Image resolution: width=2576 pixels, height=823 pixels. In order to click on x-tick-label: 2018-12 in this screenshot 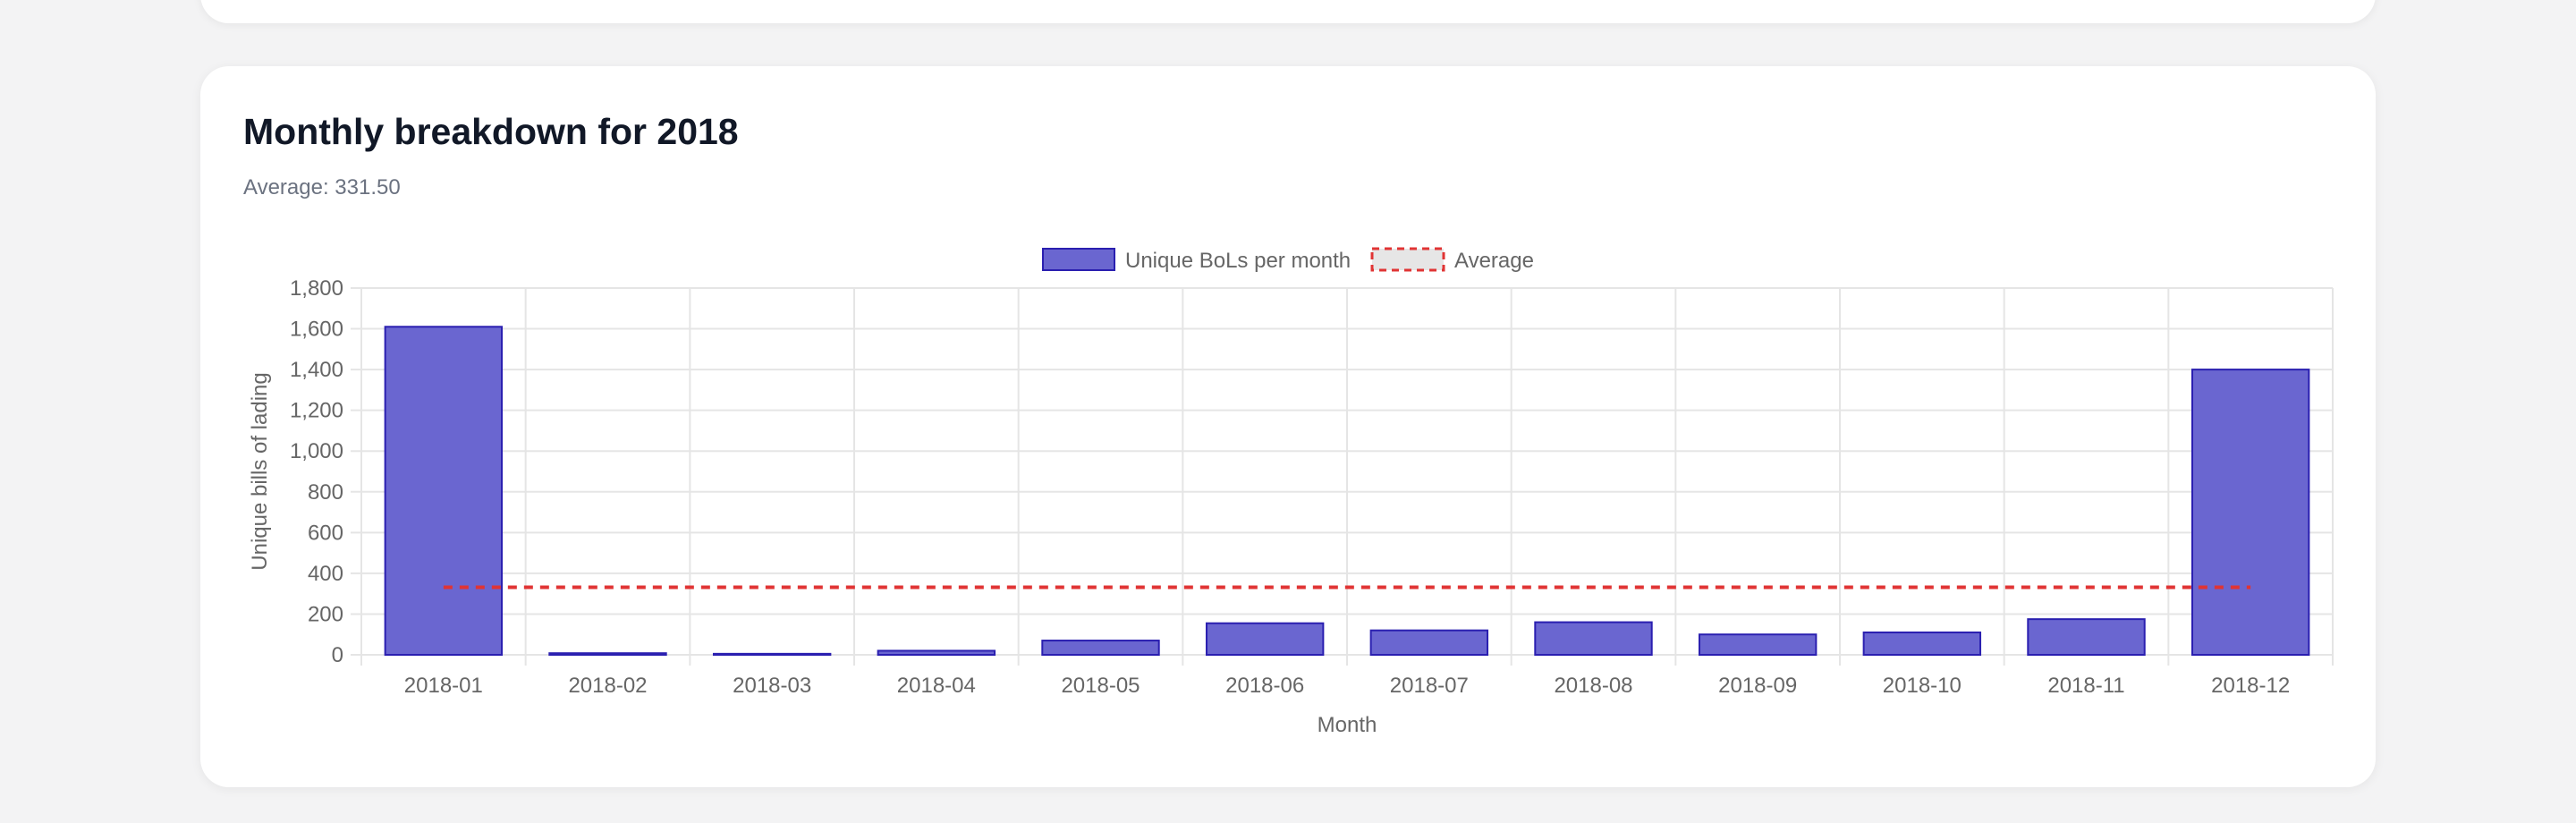, I will do `click(2250, 686)`.